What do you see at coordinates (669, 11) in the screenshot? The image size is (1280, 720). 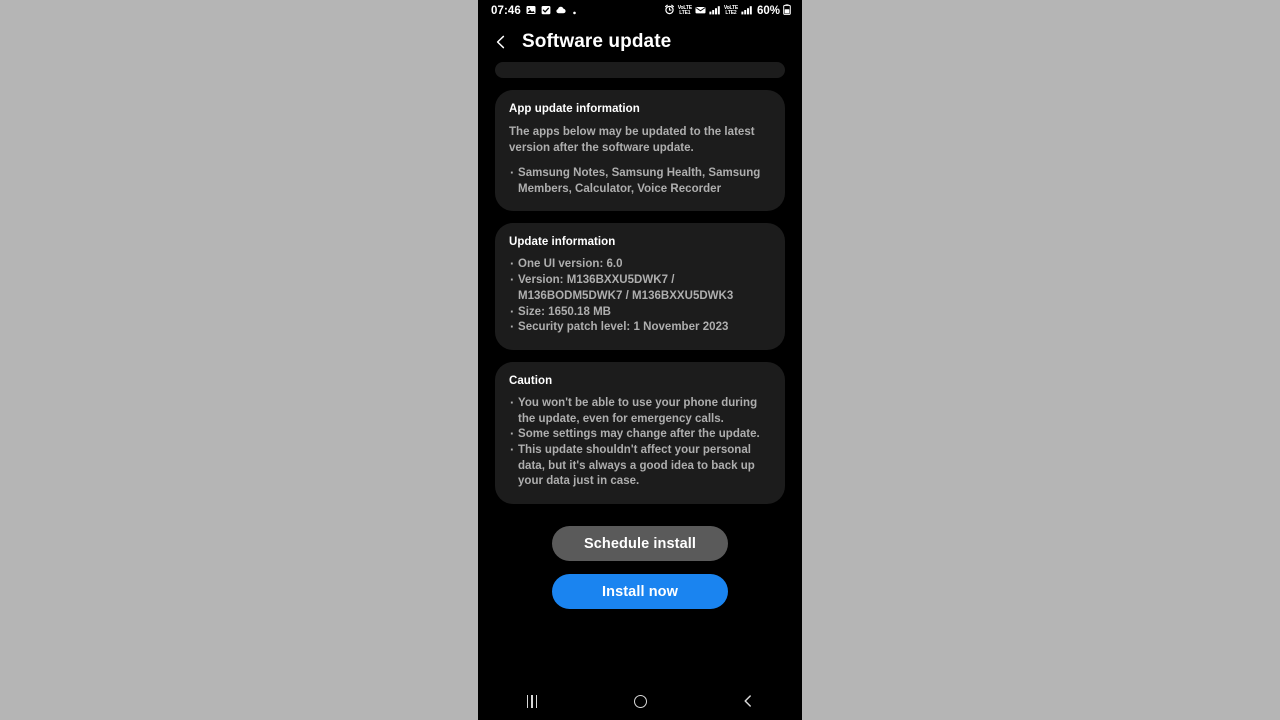 I see `alarm-icon` at bounding box center [669, 11].